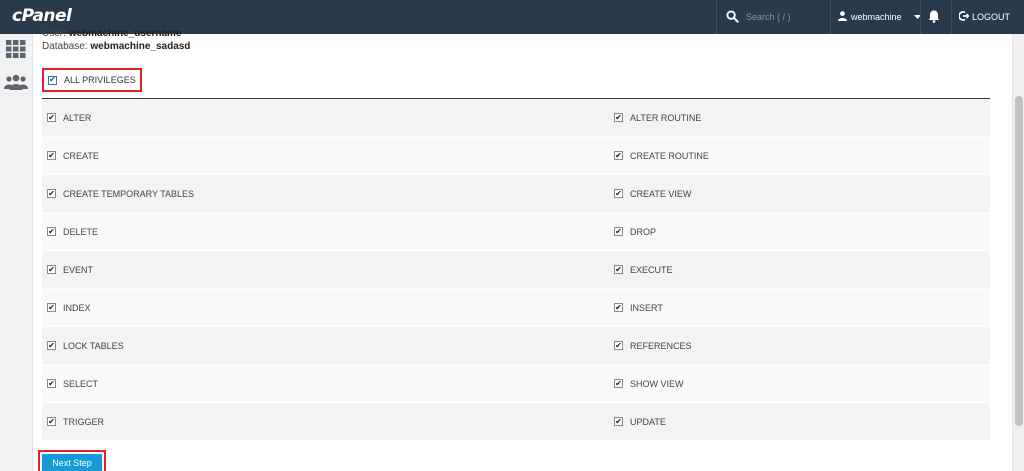 The width and height of the screenshot is (1024, 471). What do you see at coordinates (799, 156) in the screenshot?
I see `privilege-checkbox: ✔ CREATE ROUTINE` at bounding box center [799, 156].